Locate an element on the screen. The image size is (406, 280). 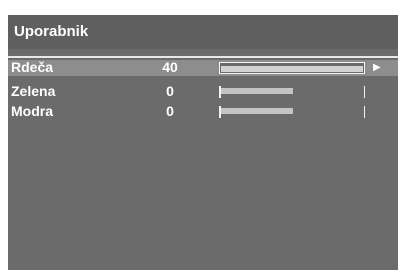
header-divider is located at coordinates (203, 57).